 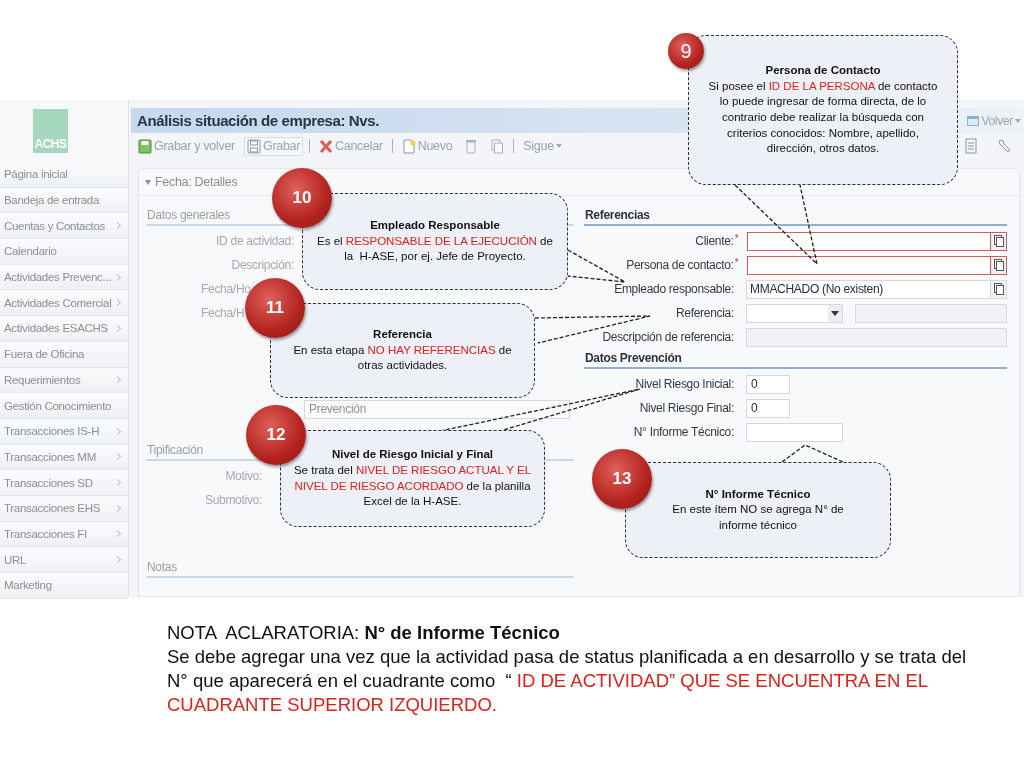 What do you see at coordinates (64, 534) in the screenshot?
I see `sidebar-item: Transacciones FI` at bounding box center [64, 534].